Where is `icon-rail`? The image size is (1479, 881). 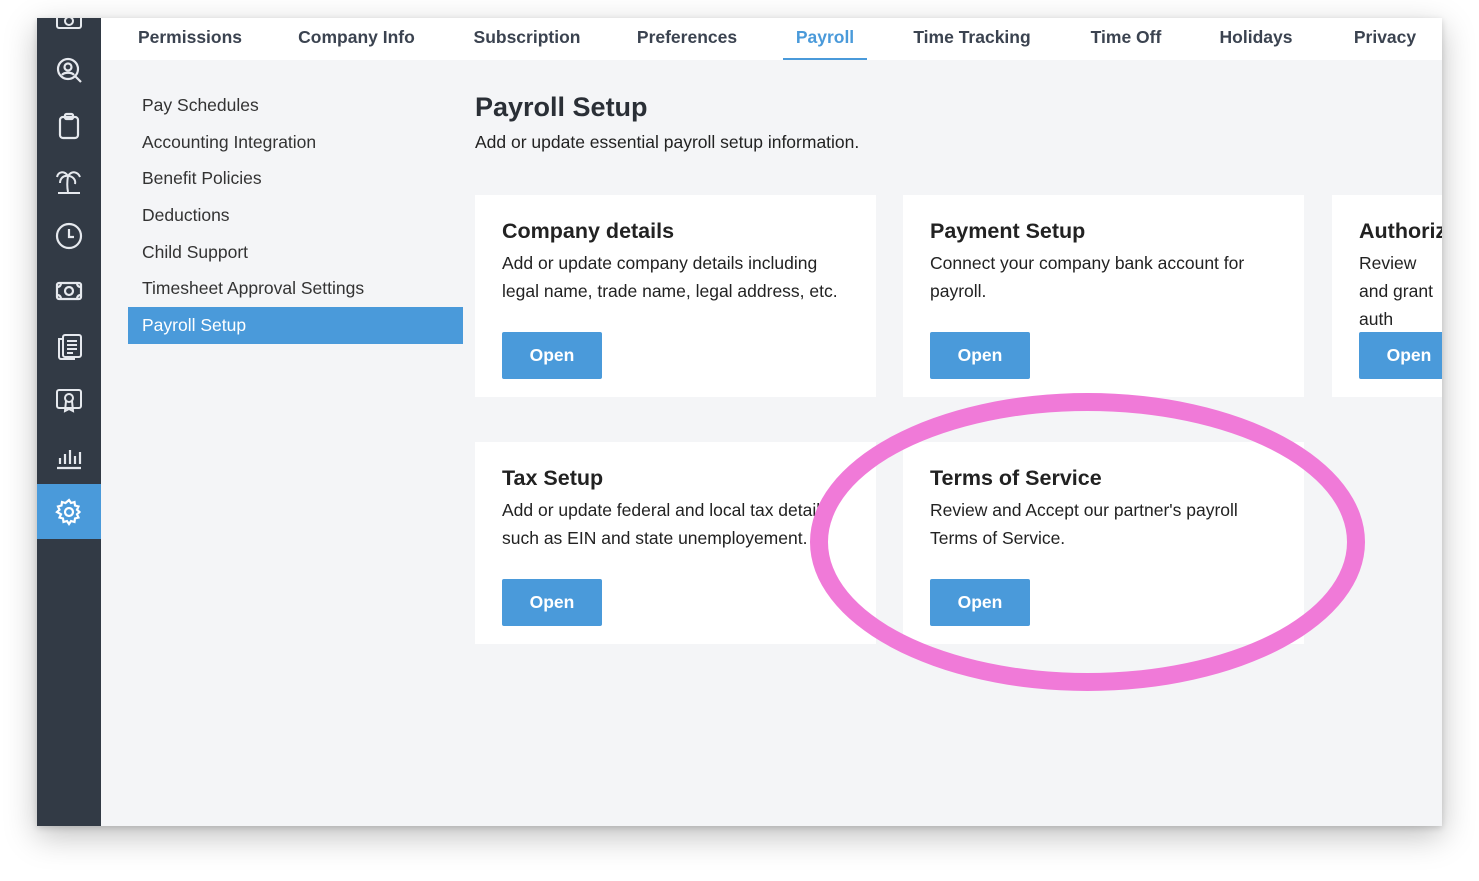
icon-rail is located at coordinates (69, 422).